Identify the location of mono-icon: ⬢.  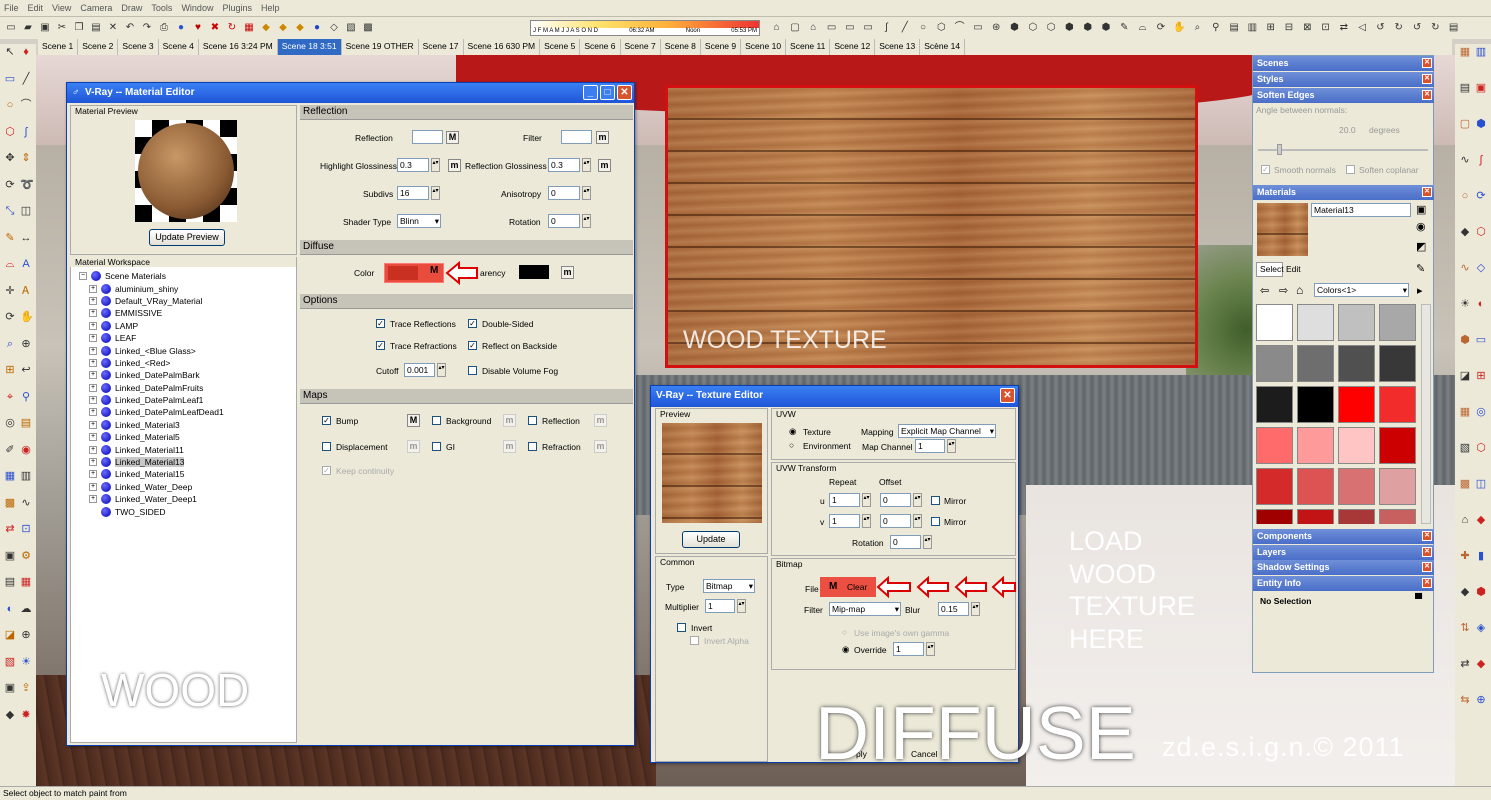
(1105, 28).